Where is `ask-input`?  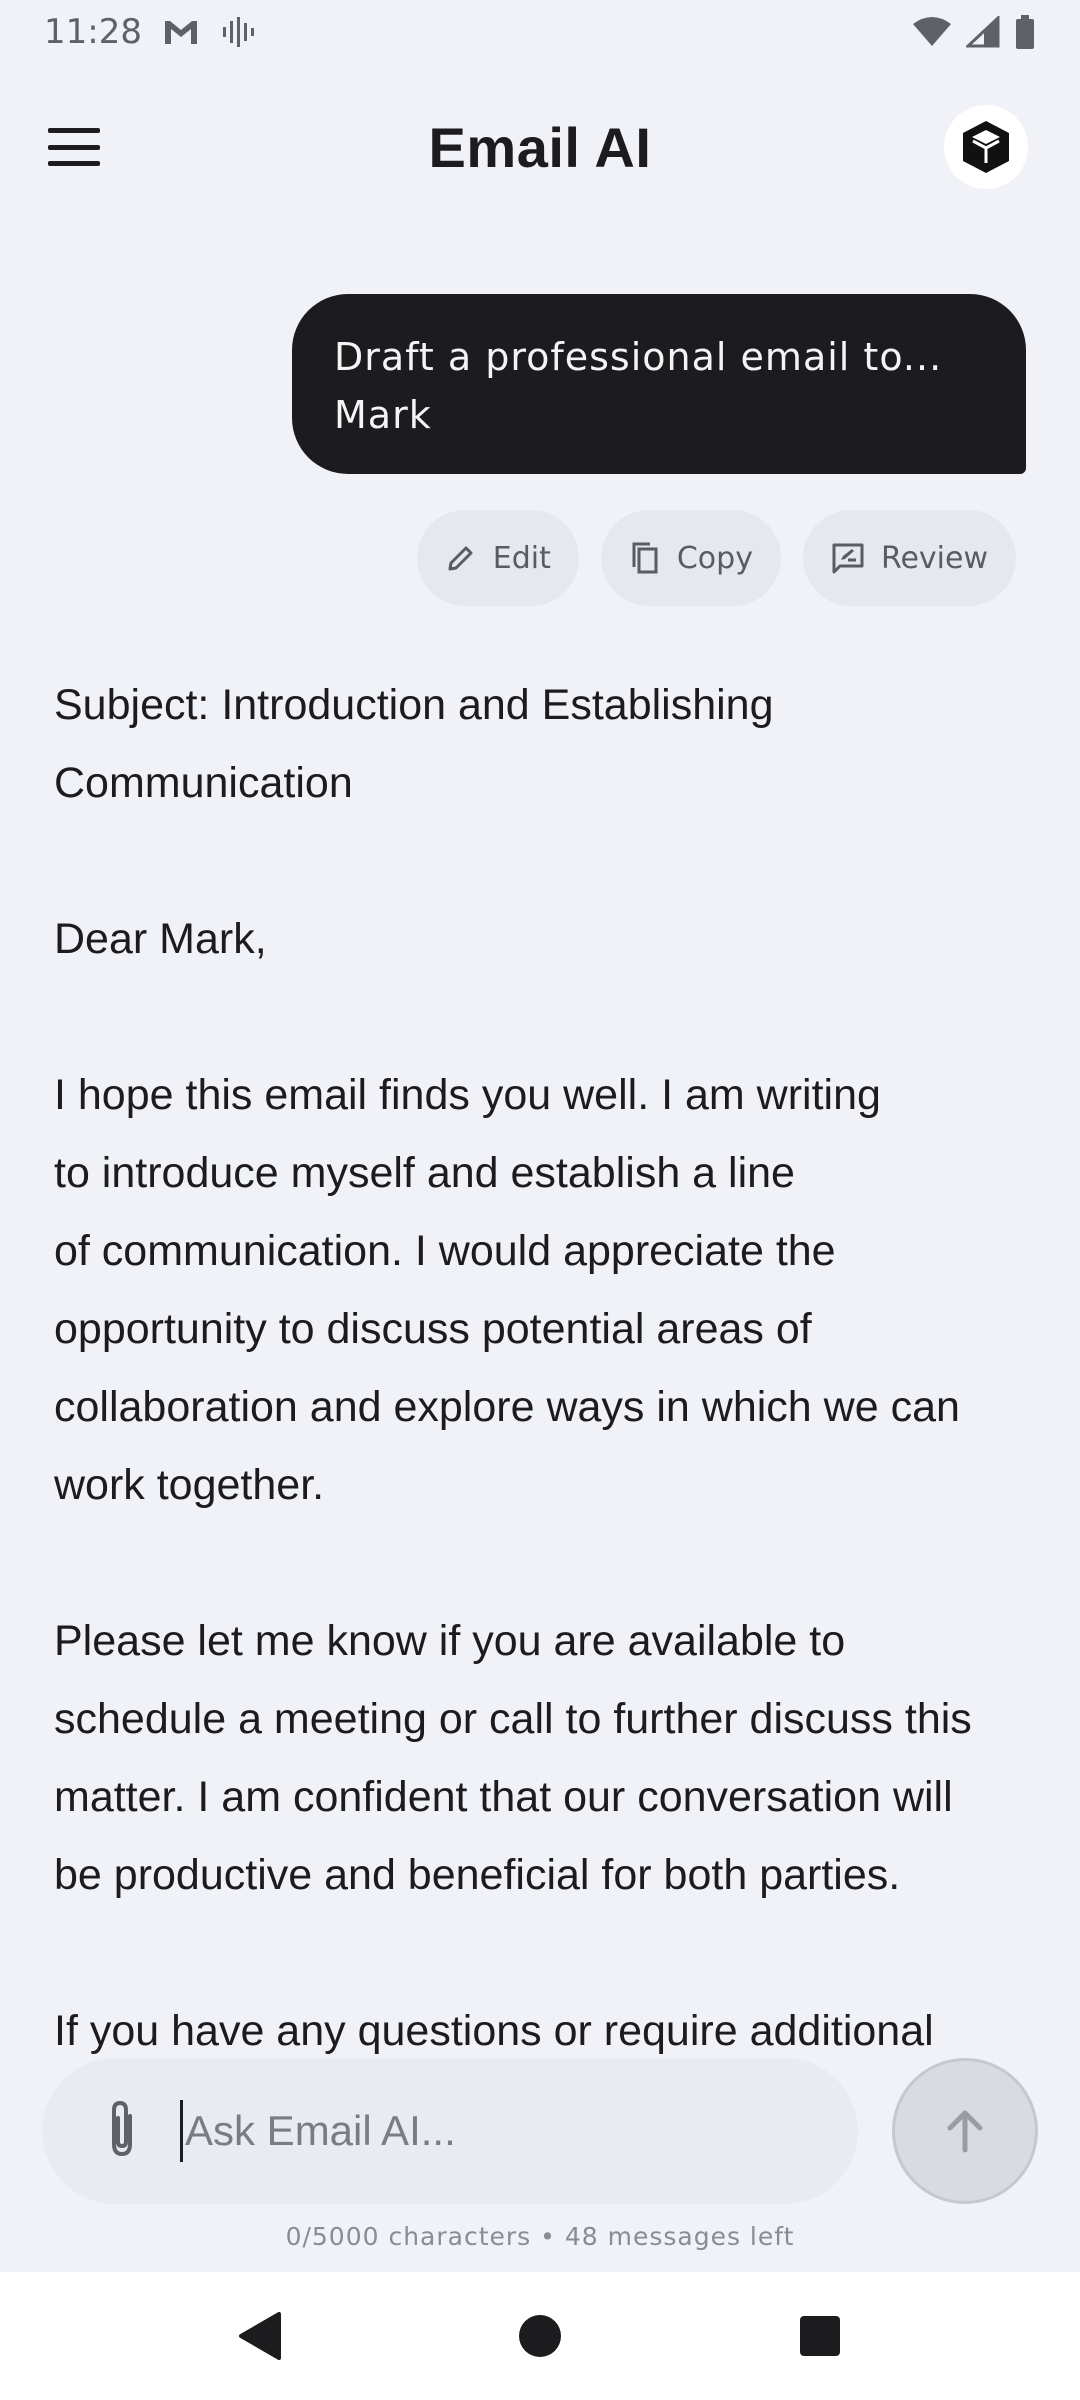 ask-input is located at coordinates (495, 2131).